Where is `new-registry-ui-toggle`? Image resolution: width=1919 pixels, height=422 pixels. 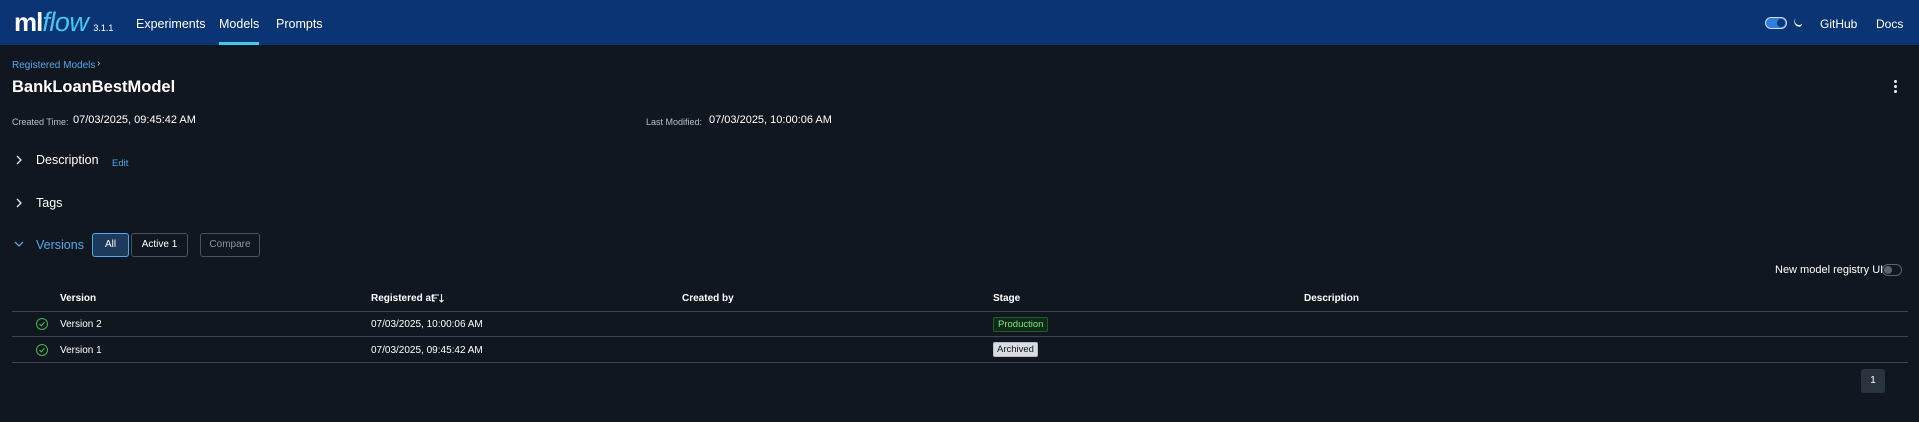 new-registry-ui-toggle is located at coordinates (1892, 270).